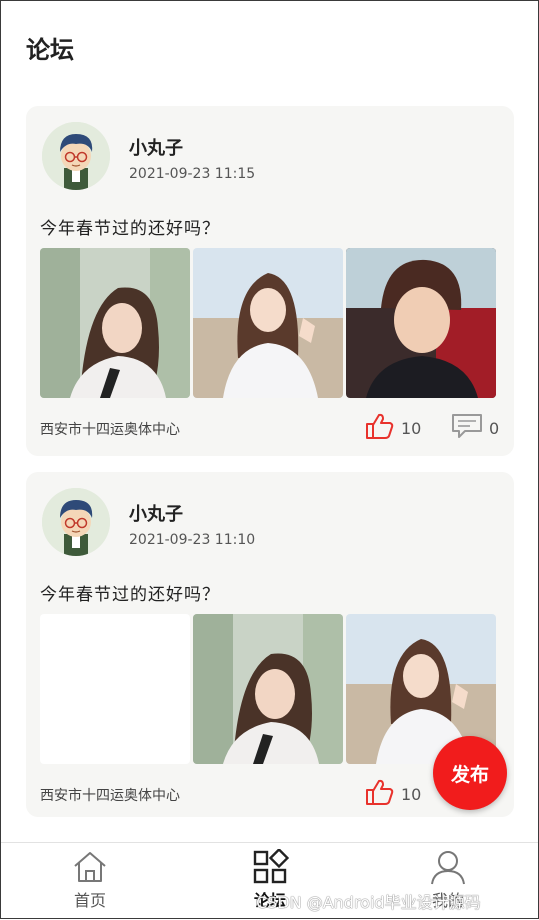 The image size is (539, 920). Describe the element at coordinates (270, 866) in the screenshot. I see `grid-icon` at that location.